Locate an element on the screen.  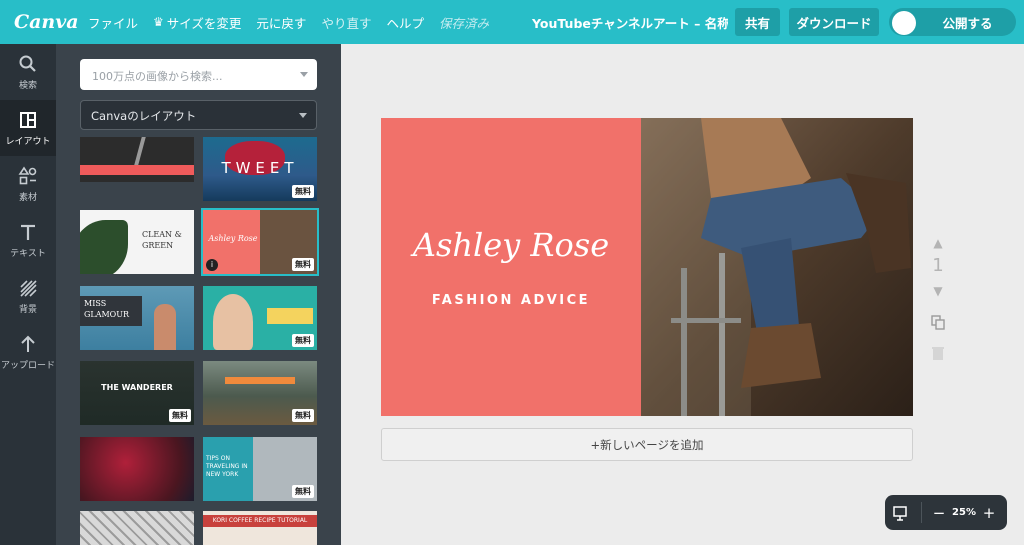
thumb-text: TIPS ON TRAVELING IN NEW YORK is located at coordinates (227, 466).